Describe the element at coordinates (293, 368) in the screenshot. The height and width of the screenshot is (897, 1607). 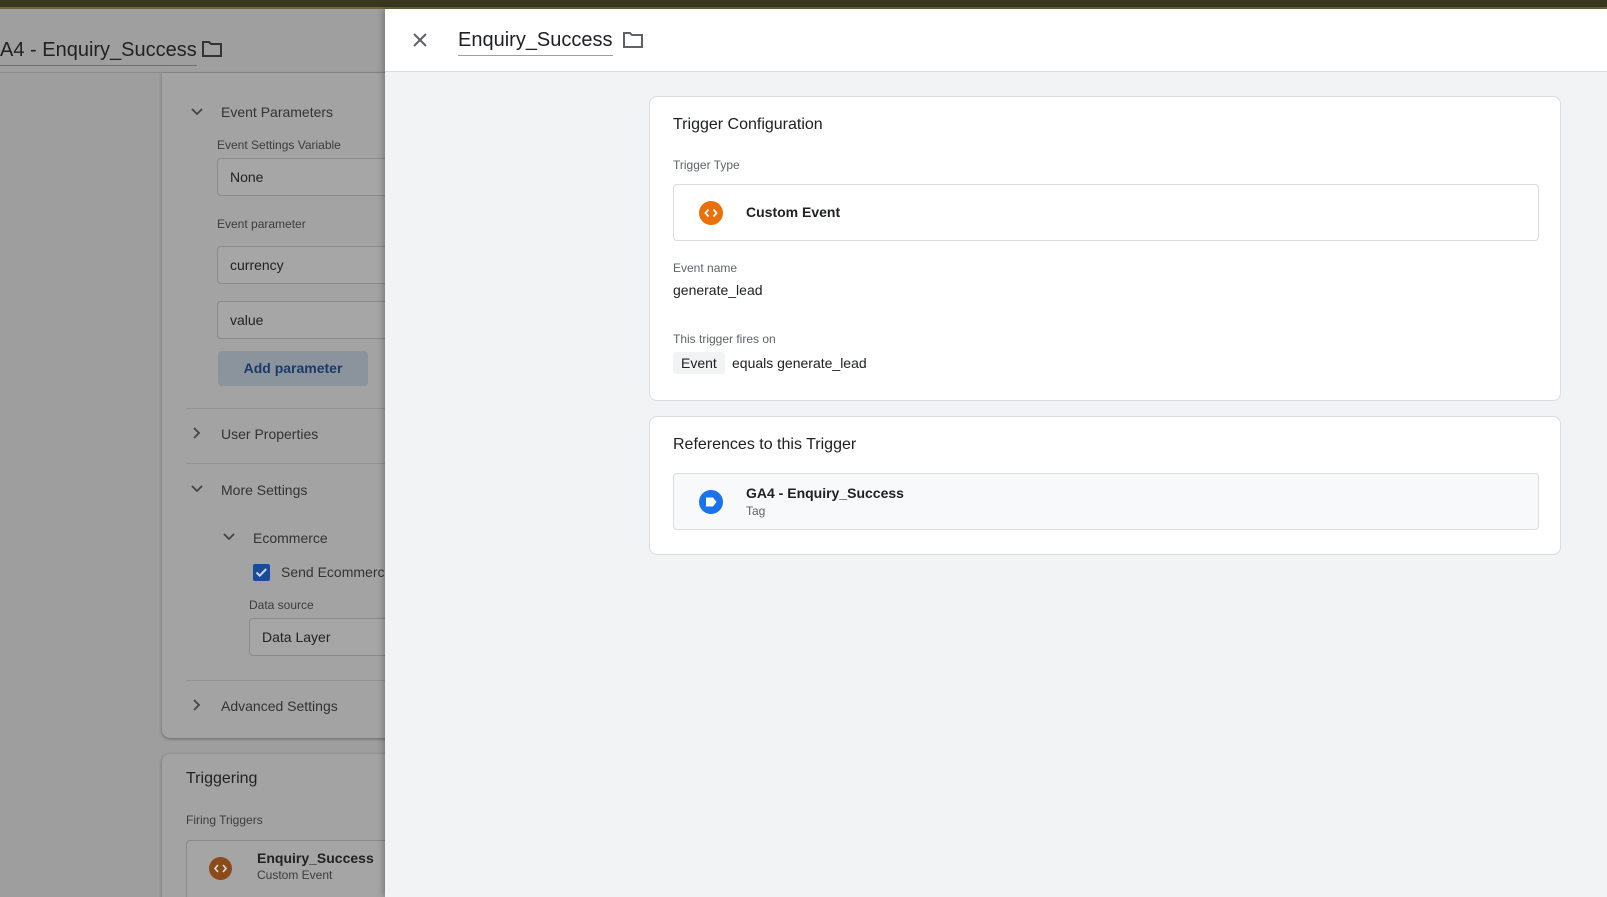
I see `add-parameter-button: Add parameter` at that location.